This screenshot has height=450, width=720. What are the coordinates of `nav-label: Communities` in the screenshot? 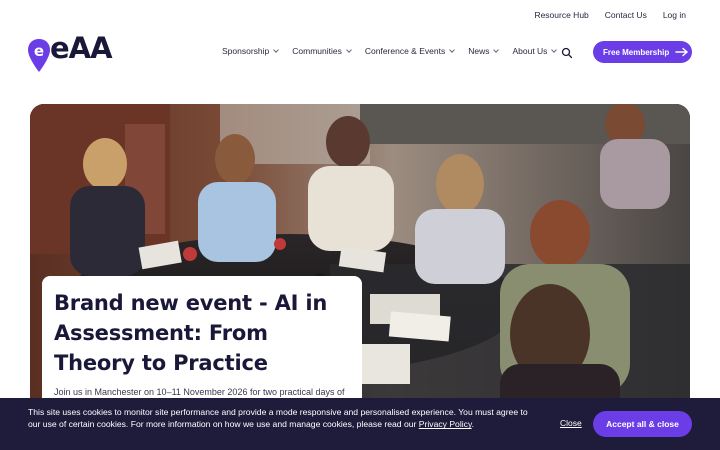 It's located at (317, 51).